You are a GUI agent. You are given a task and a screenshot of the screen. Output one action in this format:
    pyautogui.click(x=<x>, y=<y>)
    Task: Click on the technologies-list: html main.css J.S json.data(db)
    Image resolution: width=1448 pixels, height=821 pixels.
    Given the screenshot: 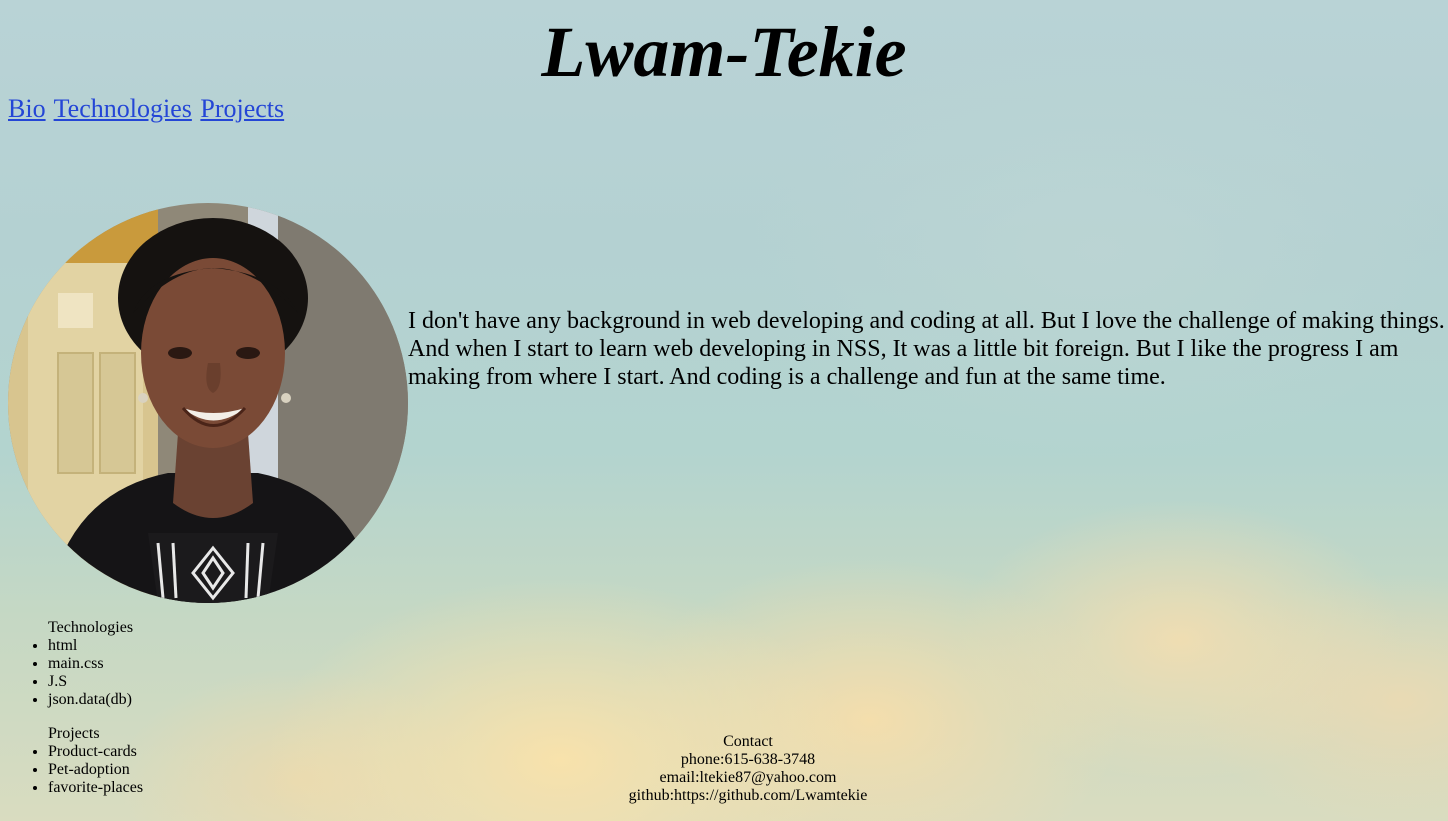 What is the action you would take?
    pyautogui.click(x=70, y=673)
    